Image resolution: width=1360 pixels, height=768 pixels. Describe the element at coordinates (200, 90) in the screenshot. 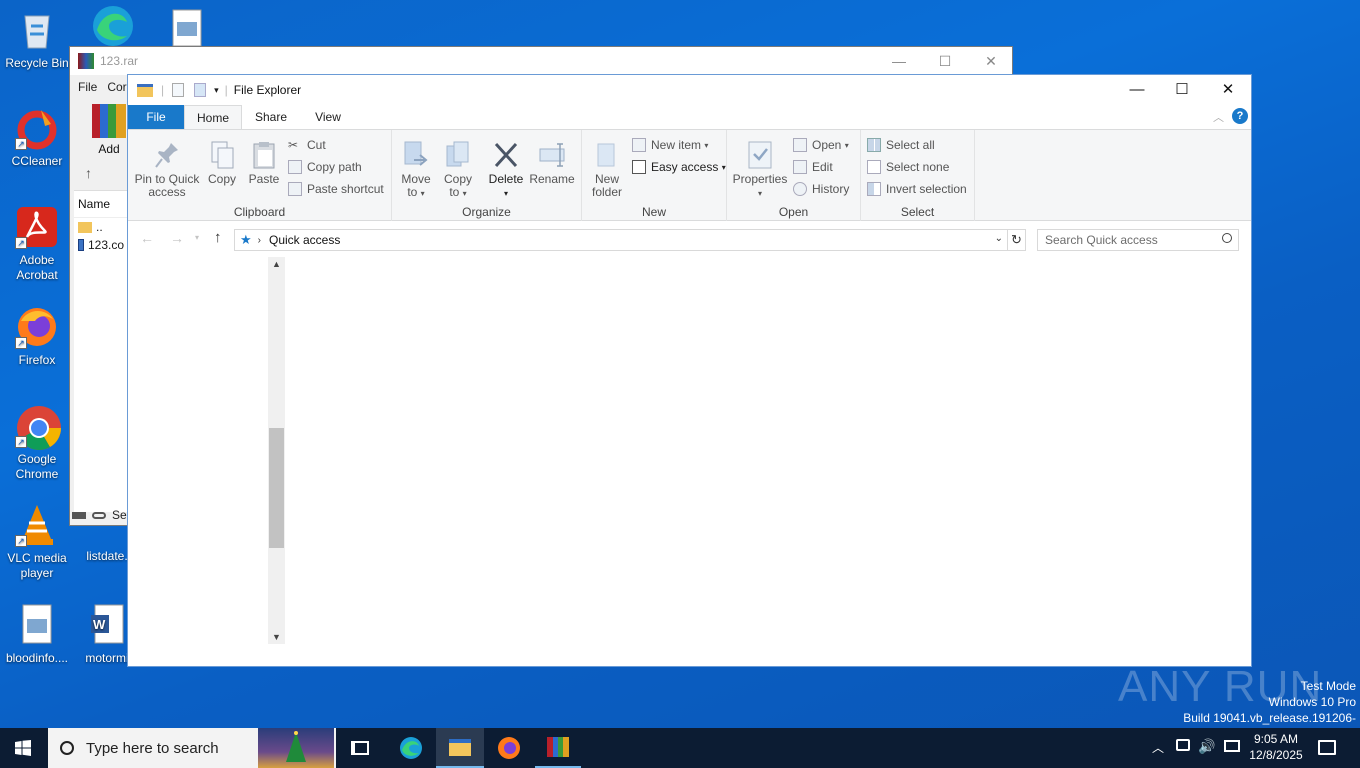

I see `new-folder-qat-icon` at that location.